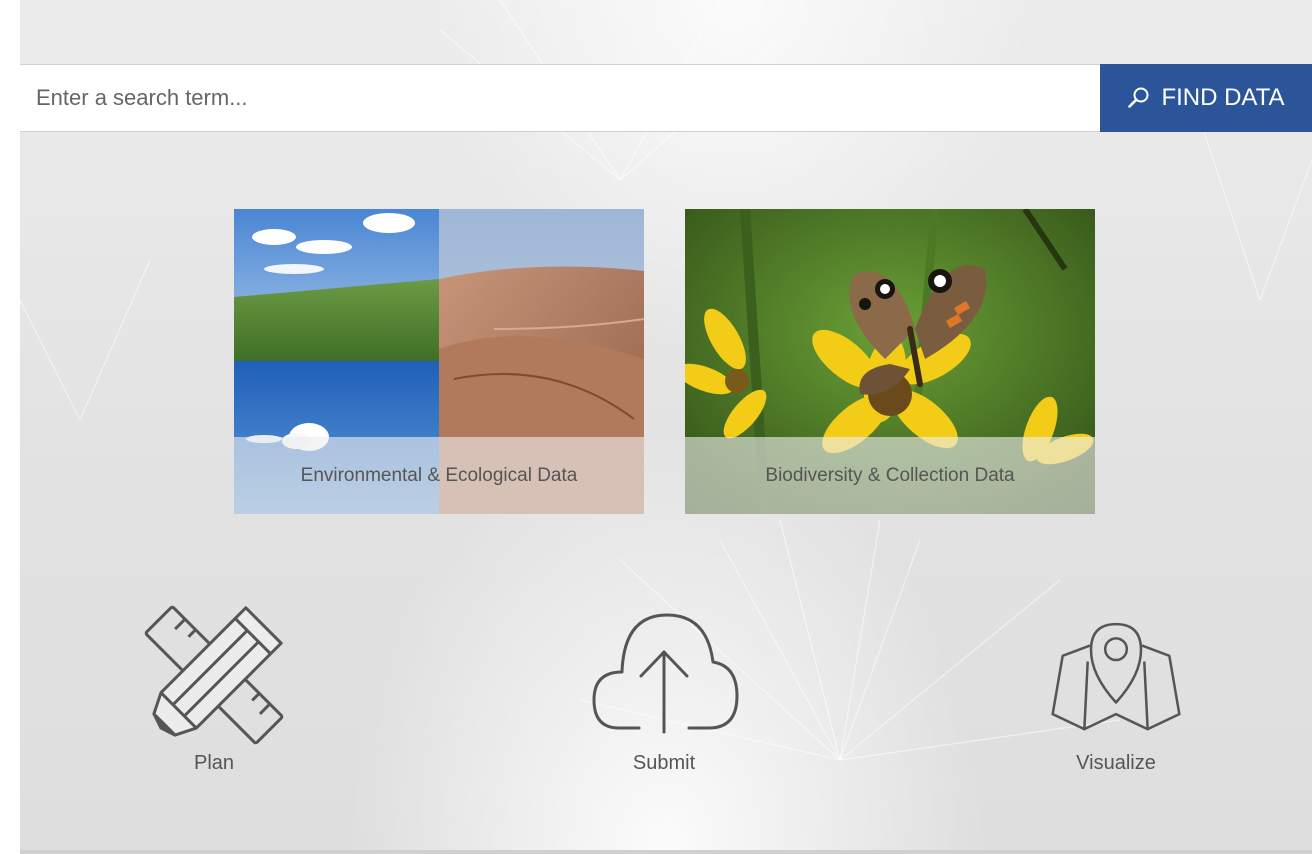 Image resolution: width=1312 pixels, height=854 pixels. I want to click on find-data-label: FIND DATA, so click(1223, 97).